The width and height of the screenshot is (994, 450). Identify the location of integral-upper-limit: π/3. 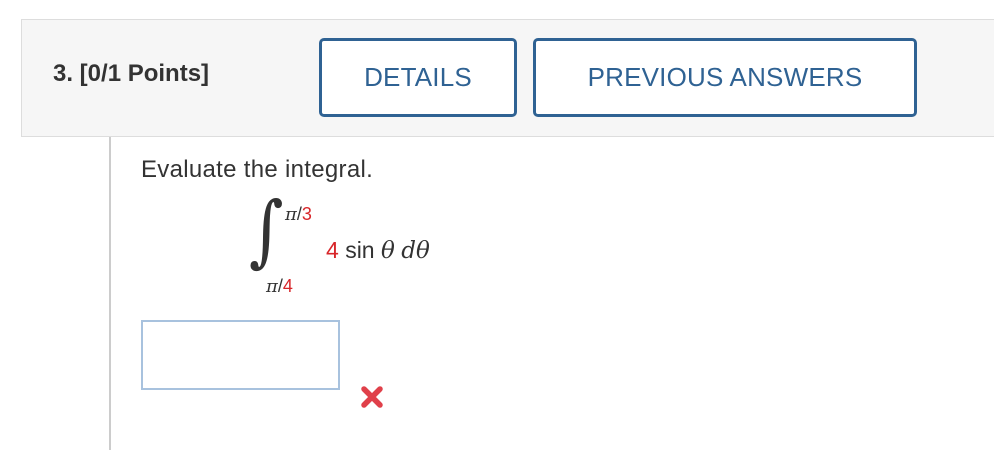
(298, 214).